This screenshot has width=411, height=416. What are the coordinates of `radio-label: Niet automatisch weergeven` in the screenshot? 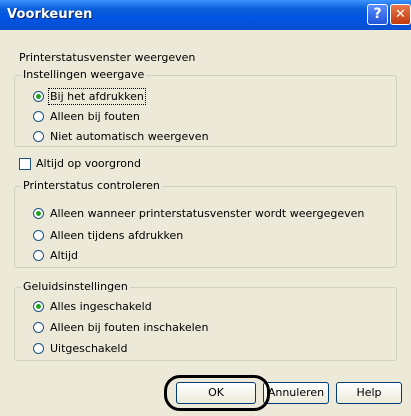 It's located at (129, 136).